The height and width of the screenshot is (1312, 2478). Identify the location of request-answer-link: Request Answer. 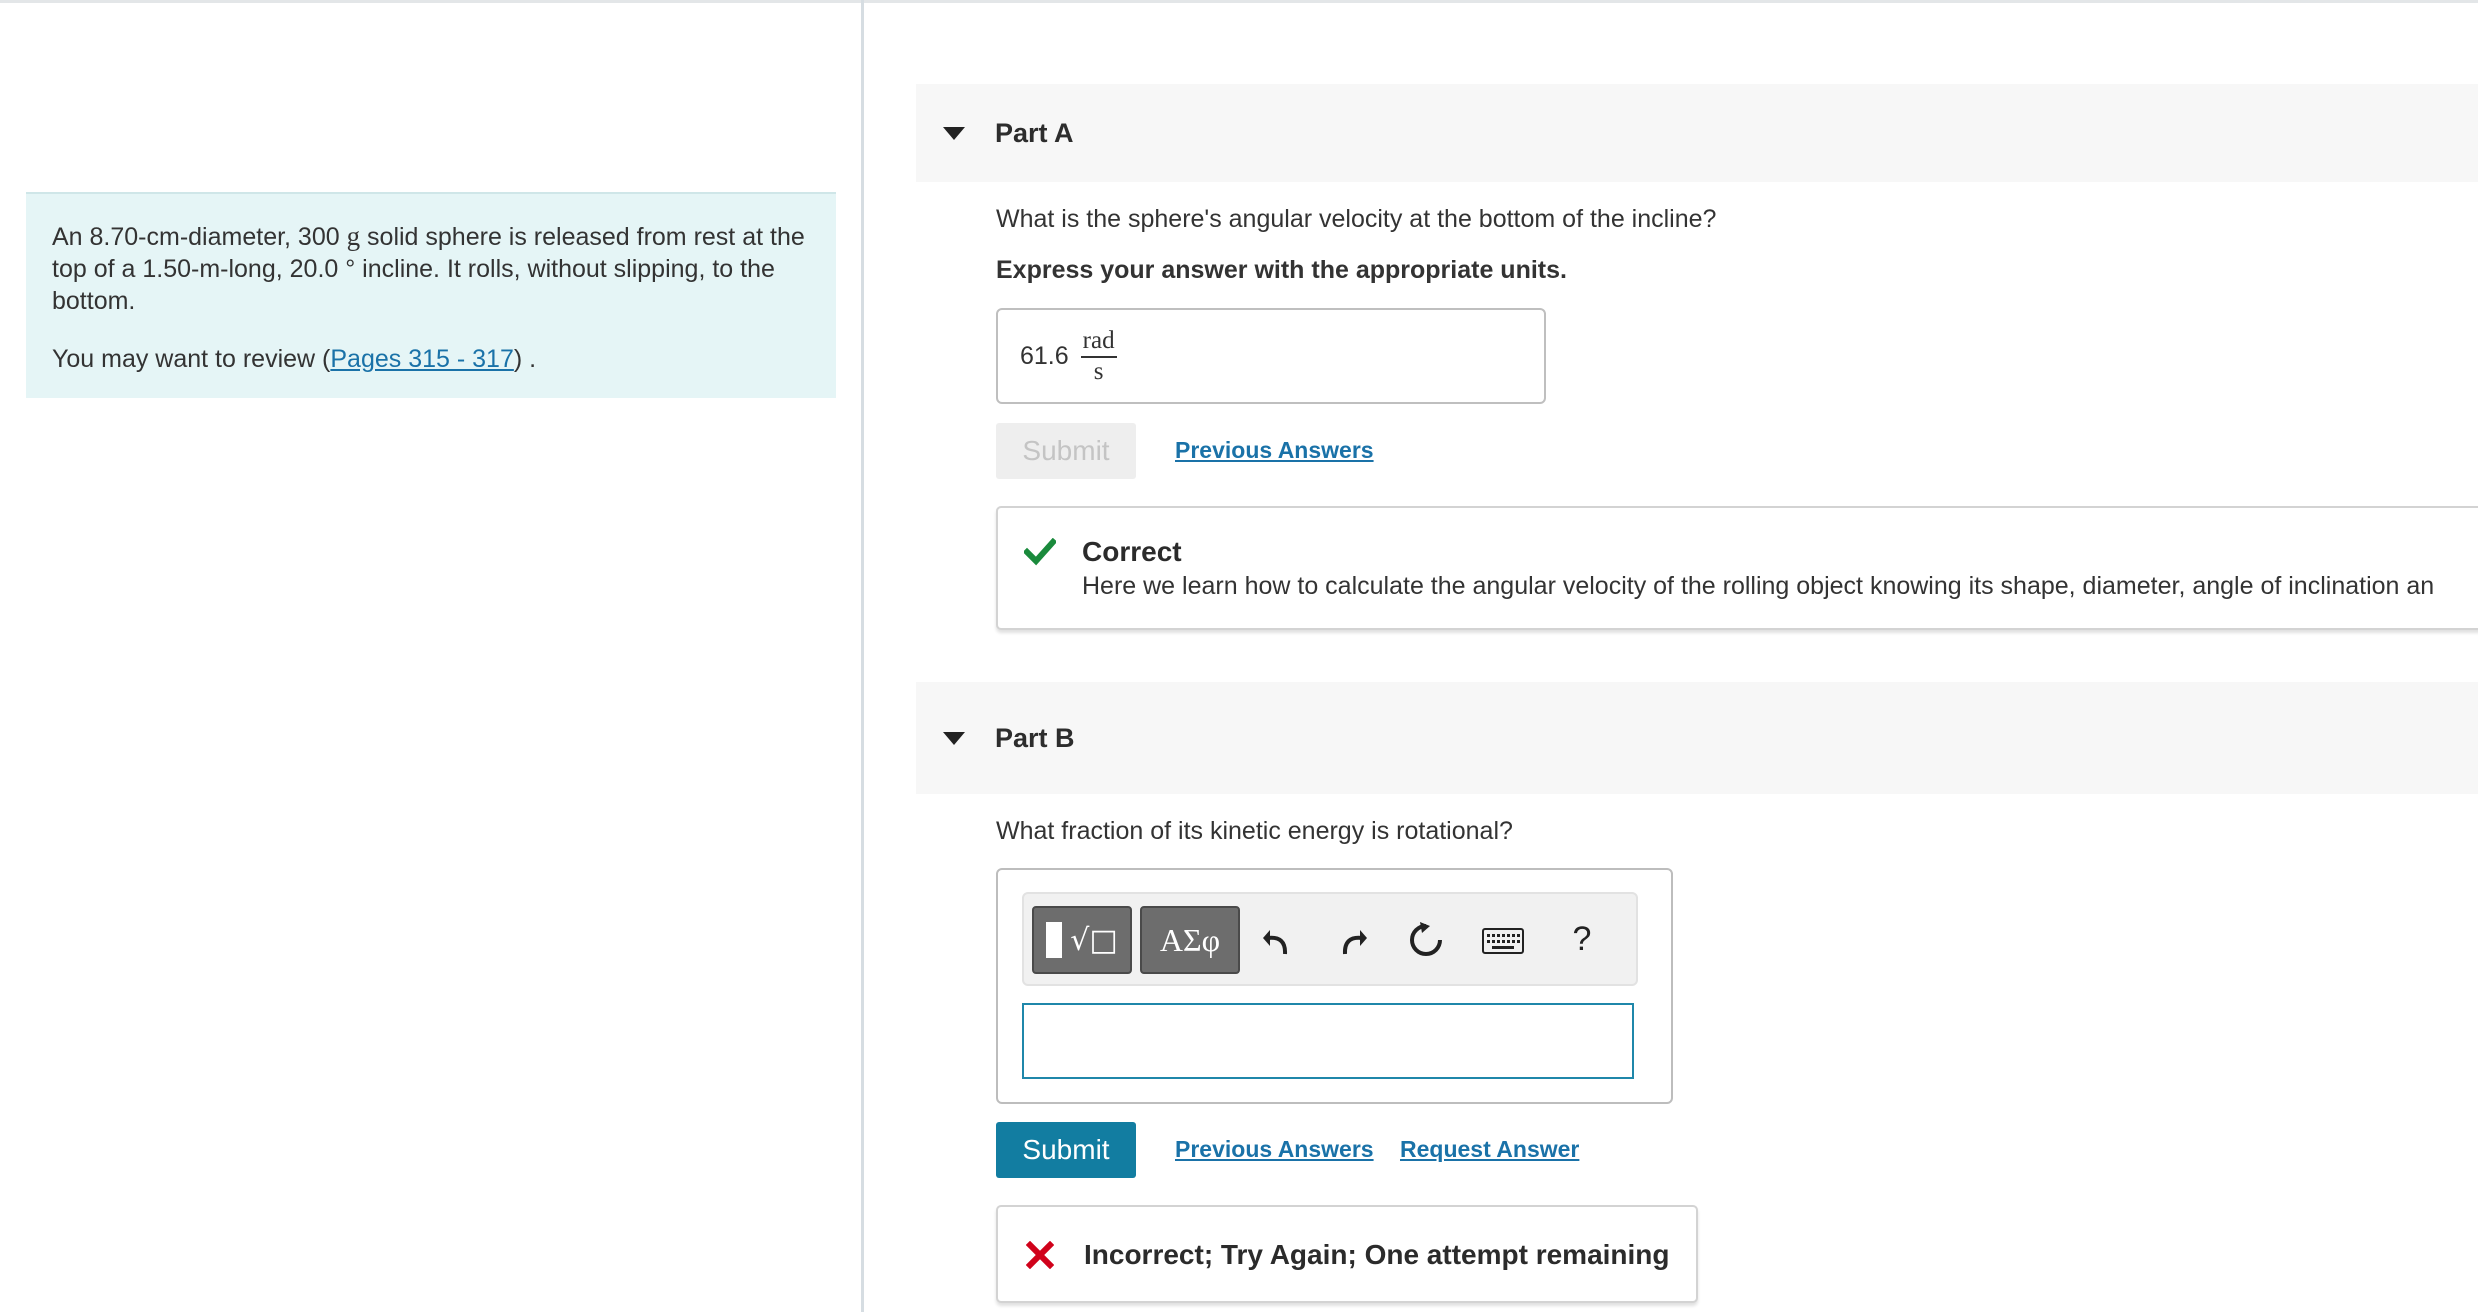
(1489, 1149).